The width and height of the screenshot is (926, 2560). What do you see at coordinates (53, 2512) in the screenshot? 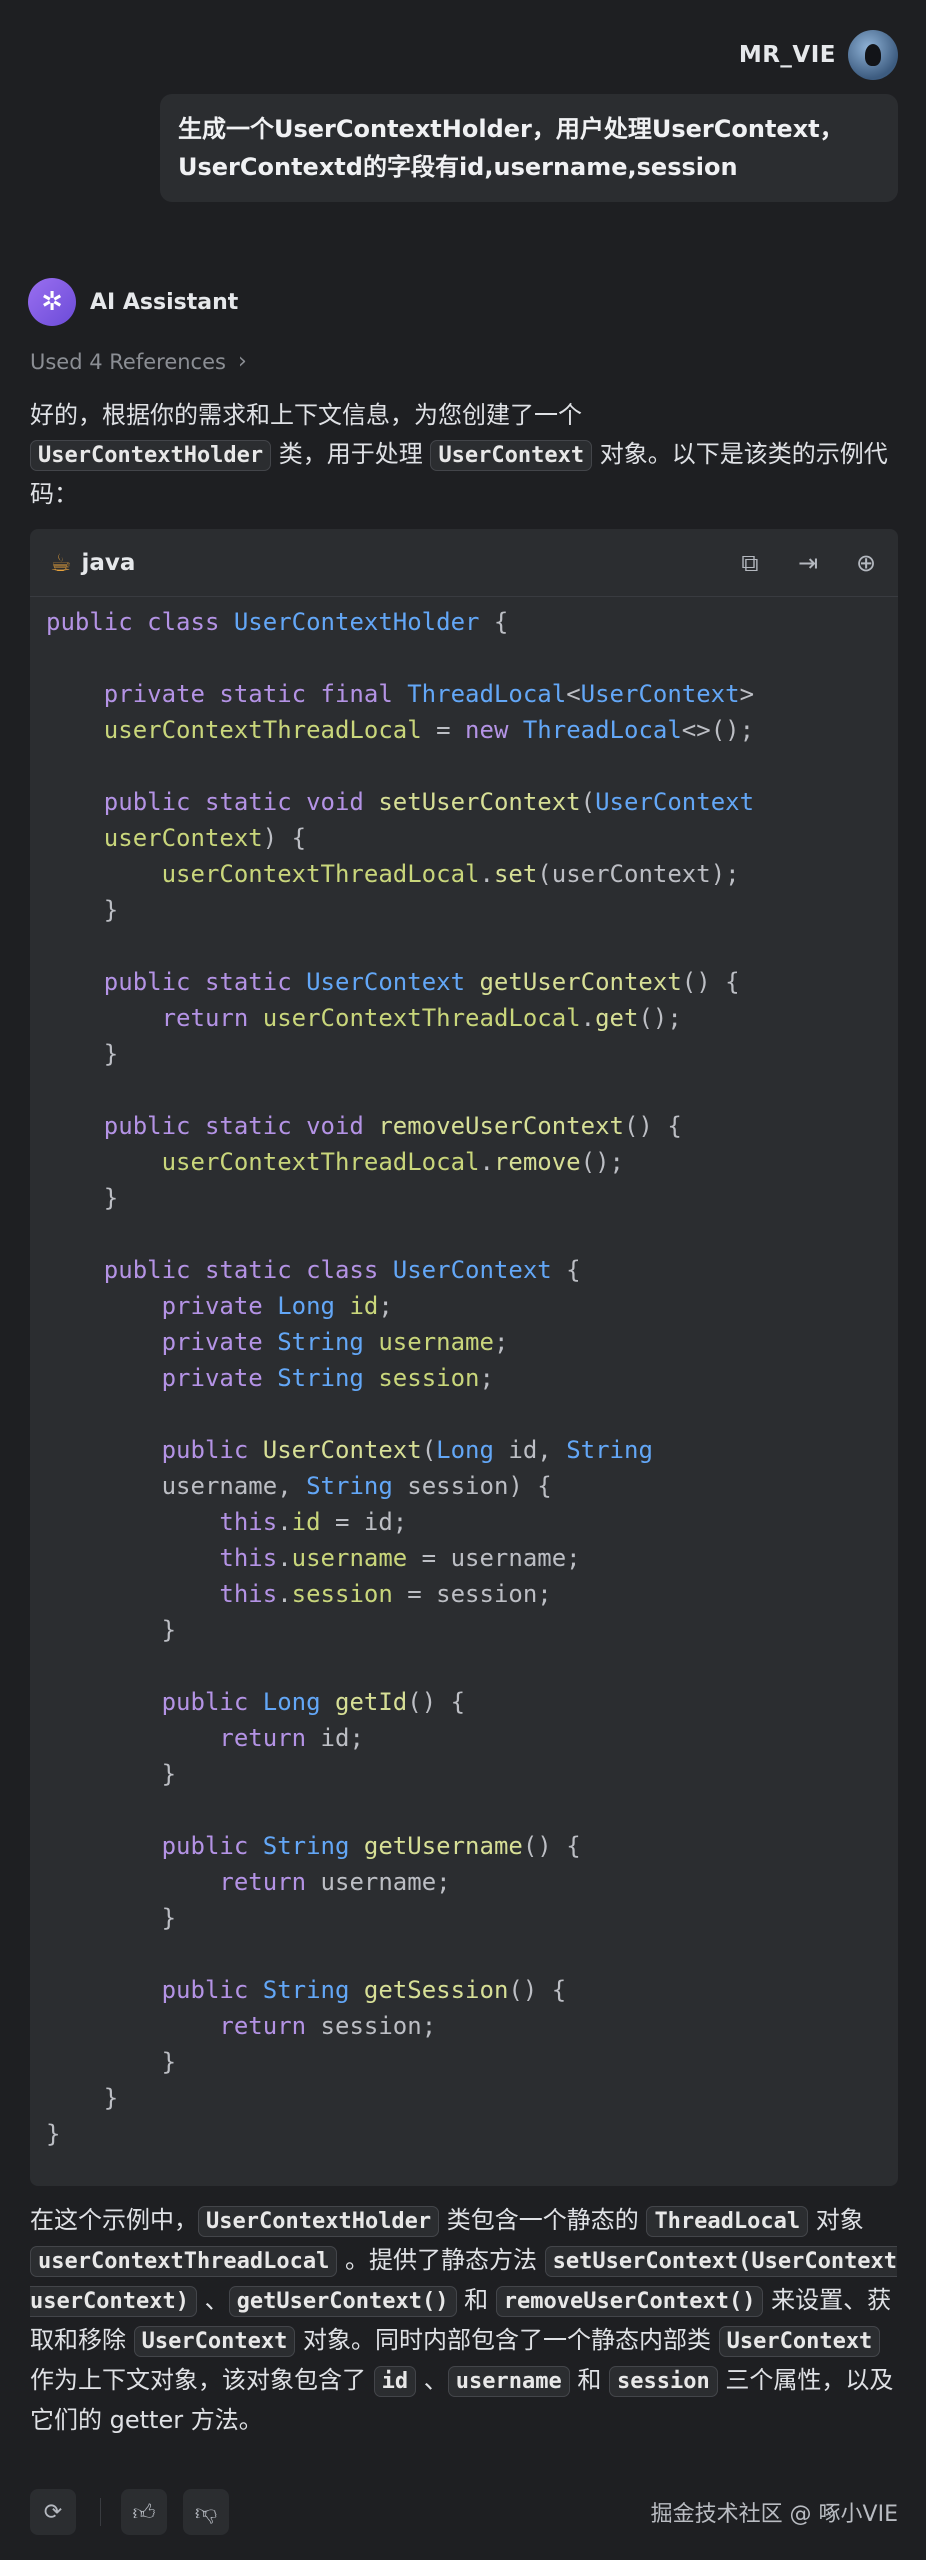
I see `refresh-icon: ⟳` at bounding box center [53, 2512].